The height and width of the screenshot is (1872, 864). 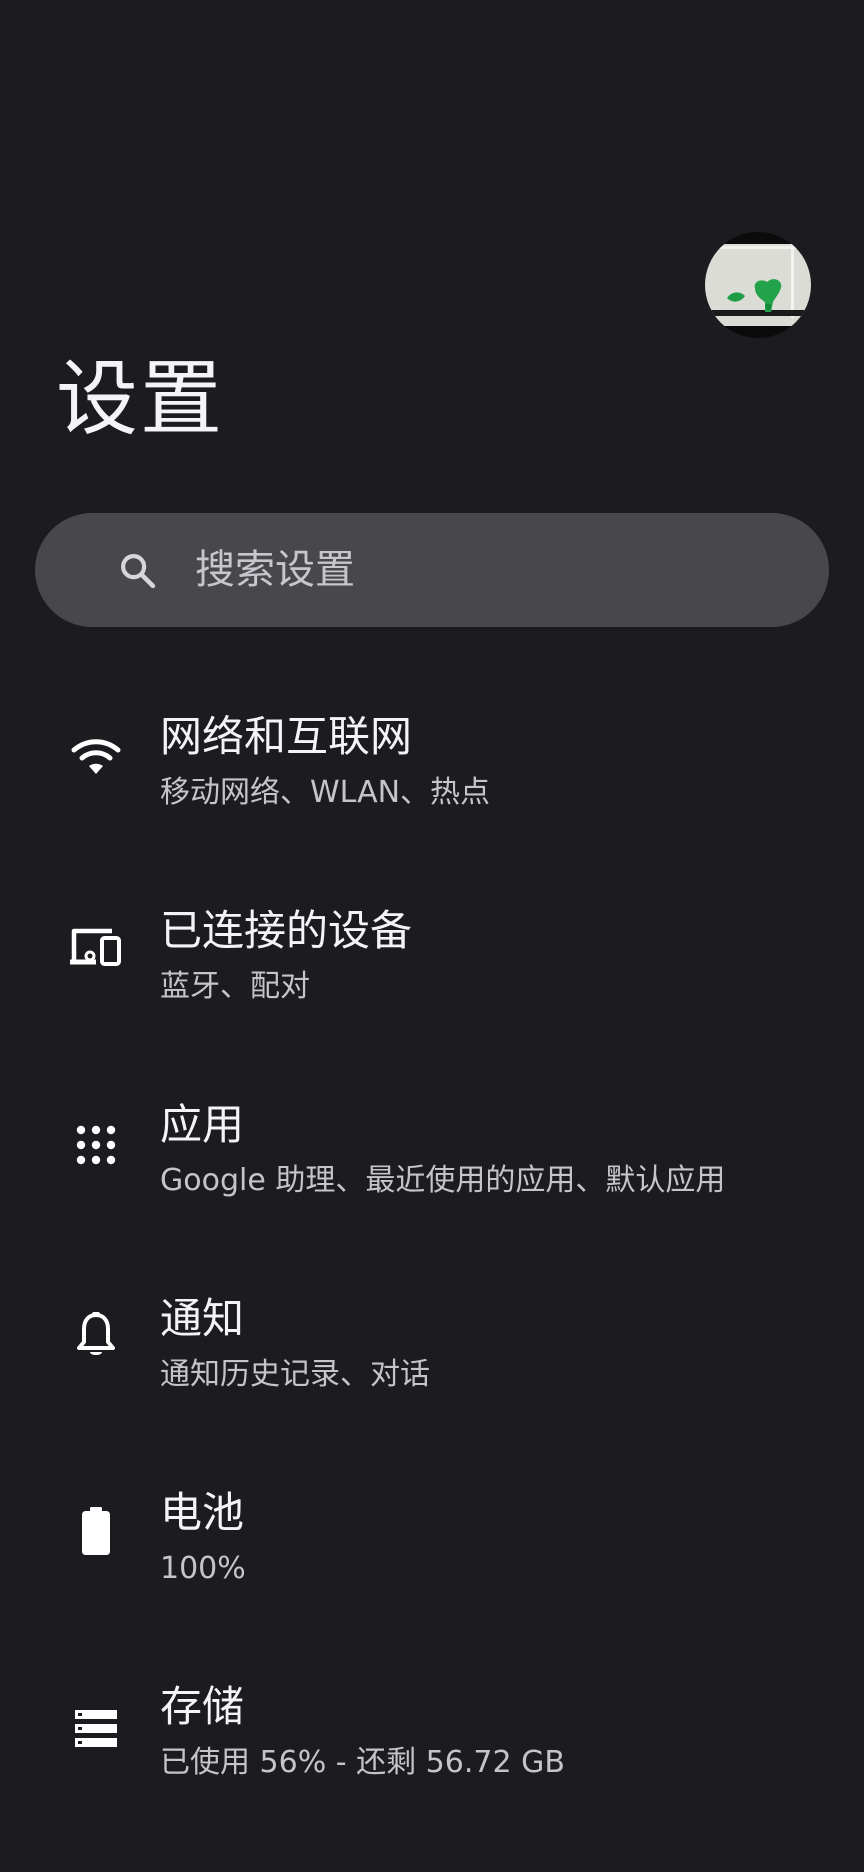 What do you see at coordinates (432, 976) in the screenshot?
I see `settings-item-connected-devices: 已连接的设备 蓝牙、配对` at bounding box center [432, 976].